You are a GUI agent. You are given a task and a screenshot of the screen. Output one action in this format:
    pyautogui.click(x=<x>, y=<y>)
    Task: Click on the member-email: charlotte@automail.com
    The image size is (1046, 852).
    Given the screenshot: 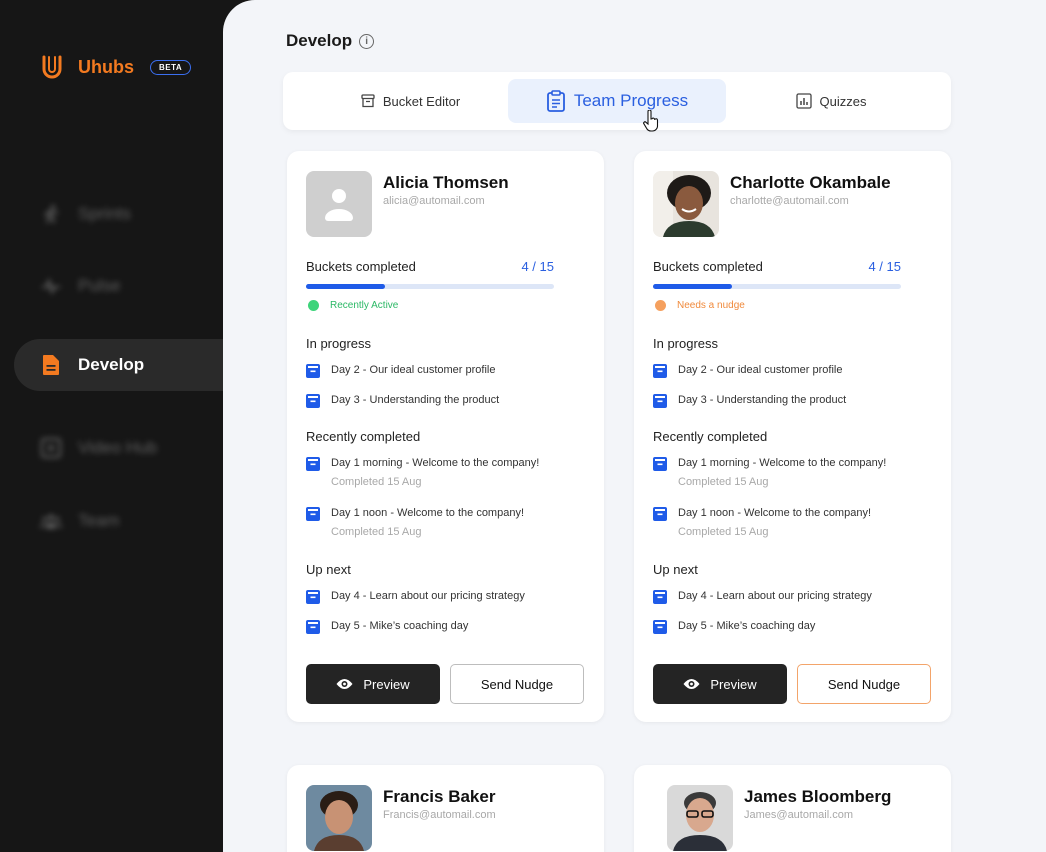 What is the action you would take?
    pyautogui.click(x=789, y=201)
    